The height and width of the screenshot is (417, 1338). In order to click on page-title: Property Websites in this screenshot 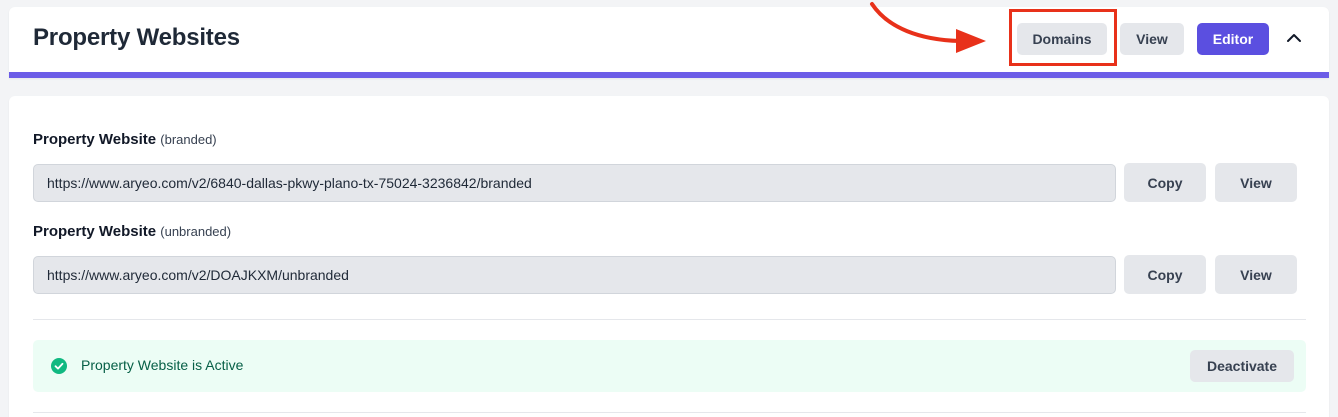, I will do `click(136, 37)`.